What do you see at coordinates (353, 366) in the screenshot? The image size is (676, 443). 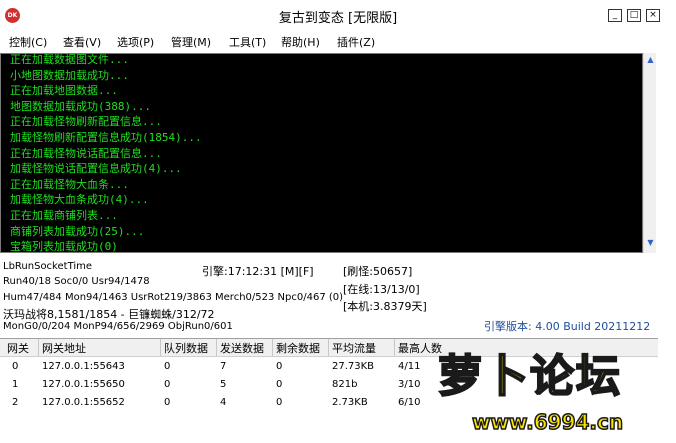 I see `table-cell: 27.73KB` at bounding box center [353, 366].